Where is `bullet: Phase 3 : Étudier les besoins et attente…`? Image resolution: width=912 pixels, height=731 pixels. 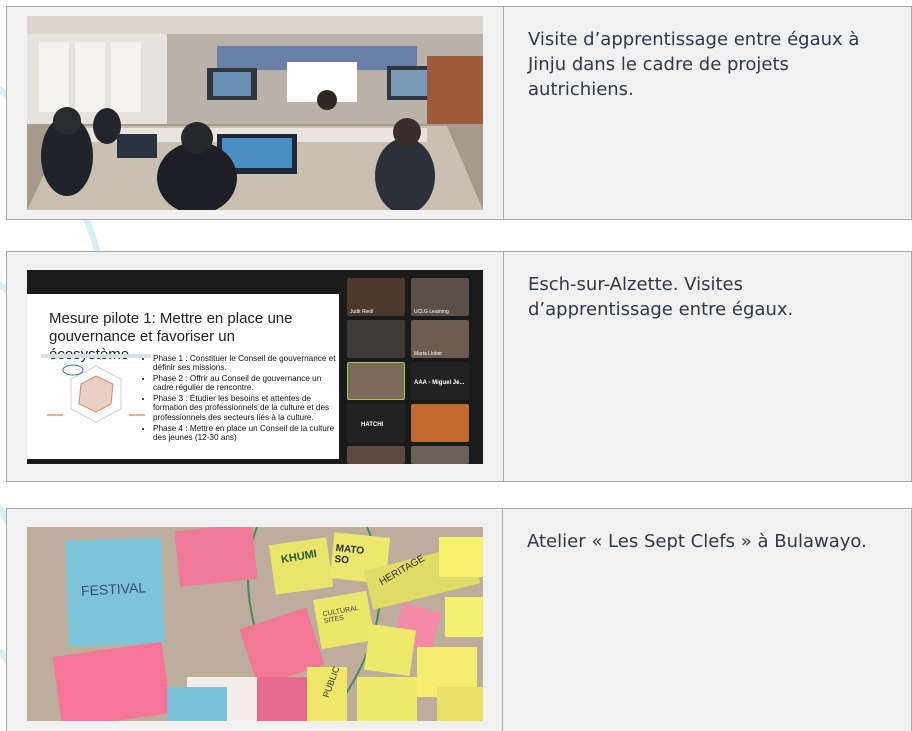 bullet: Phase 3 : Étudier les besoins et attente… is located at coordinates (246, 408).